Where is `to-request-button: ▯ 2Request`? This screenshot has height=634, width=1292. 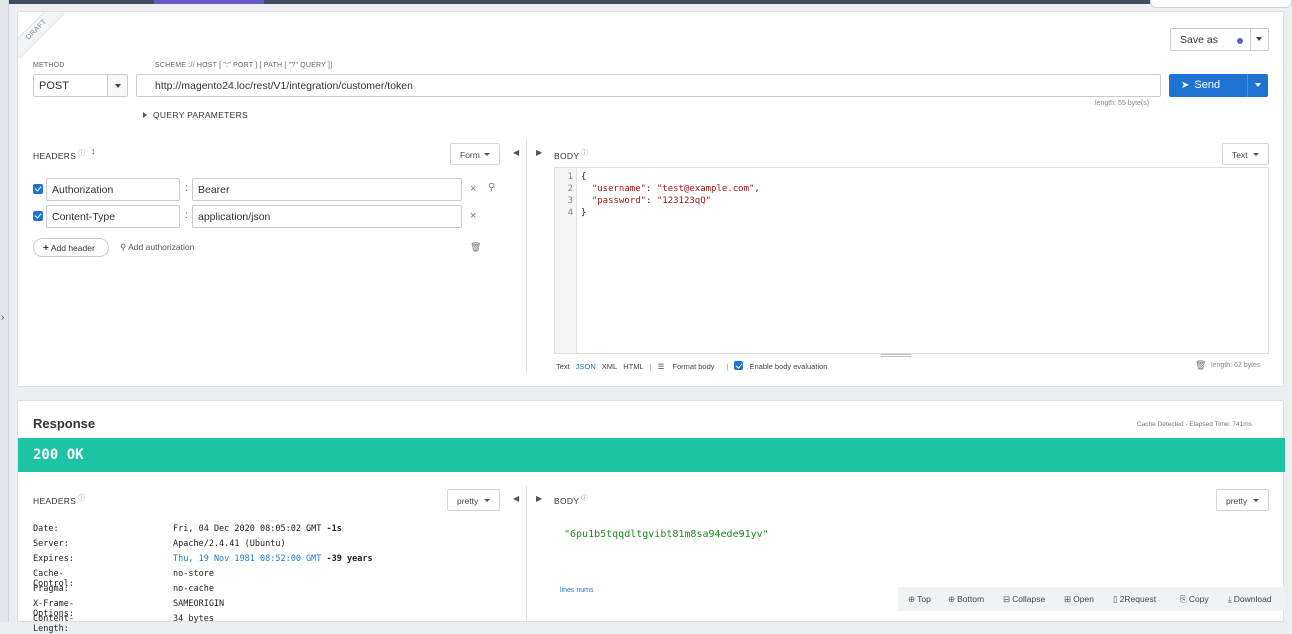 to-request-button: ▯ 2Request is located at coordinates (1134, 599).